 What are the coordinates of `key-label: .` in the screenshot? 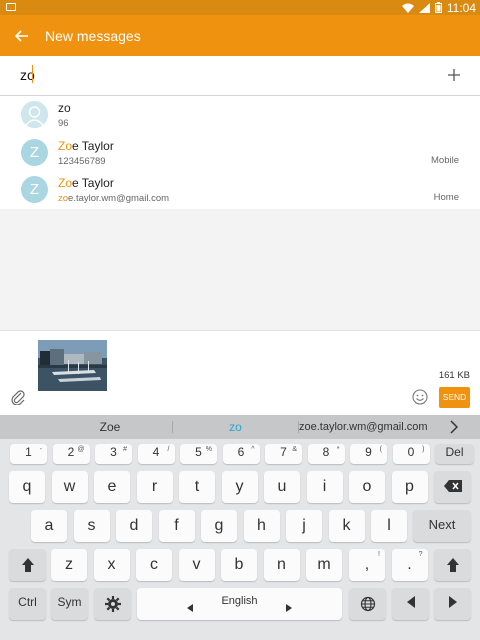 It's located at (409, 564).